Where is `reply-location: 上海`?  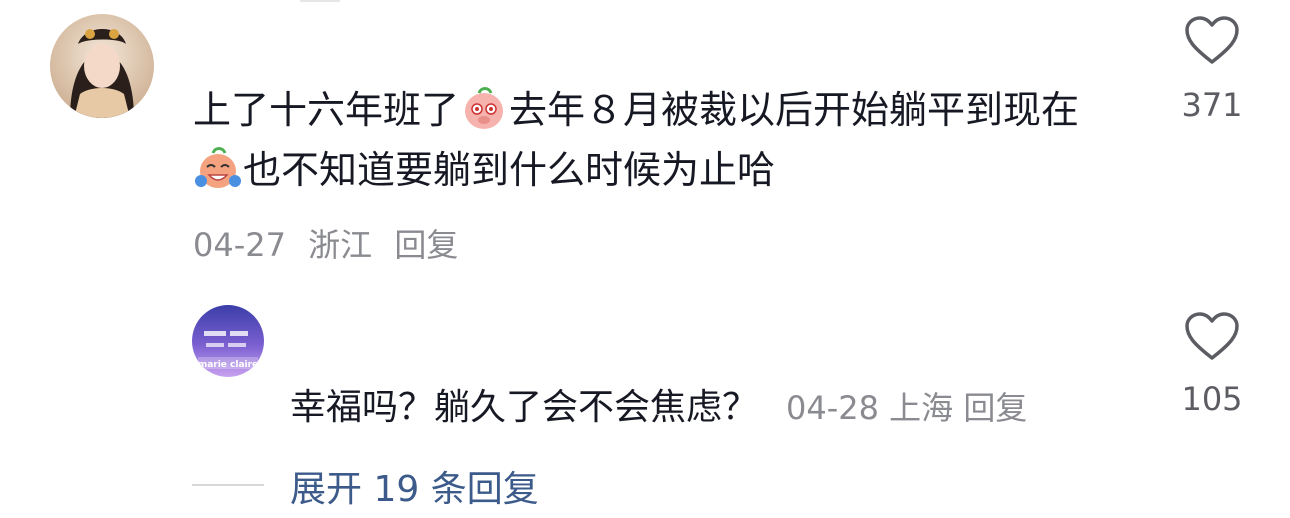 reply-location: 上海 is located at coordinates (921, 408).